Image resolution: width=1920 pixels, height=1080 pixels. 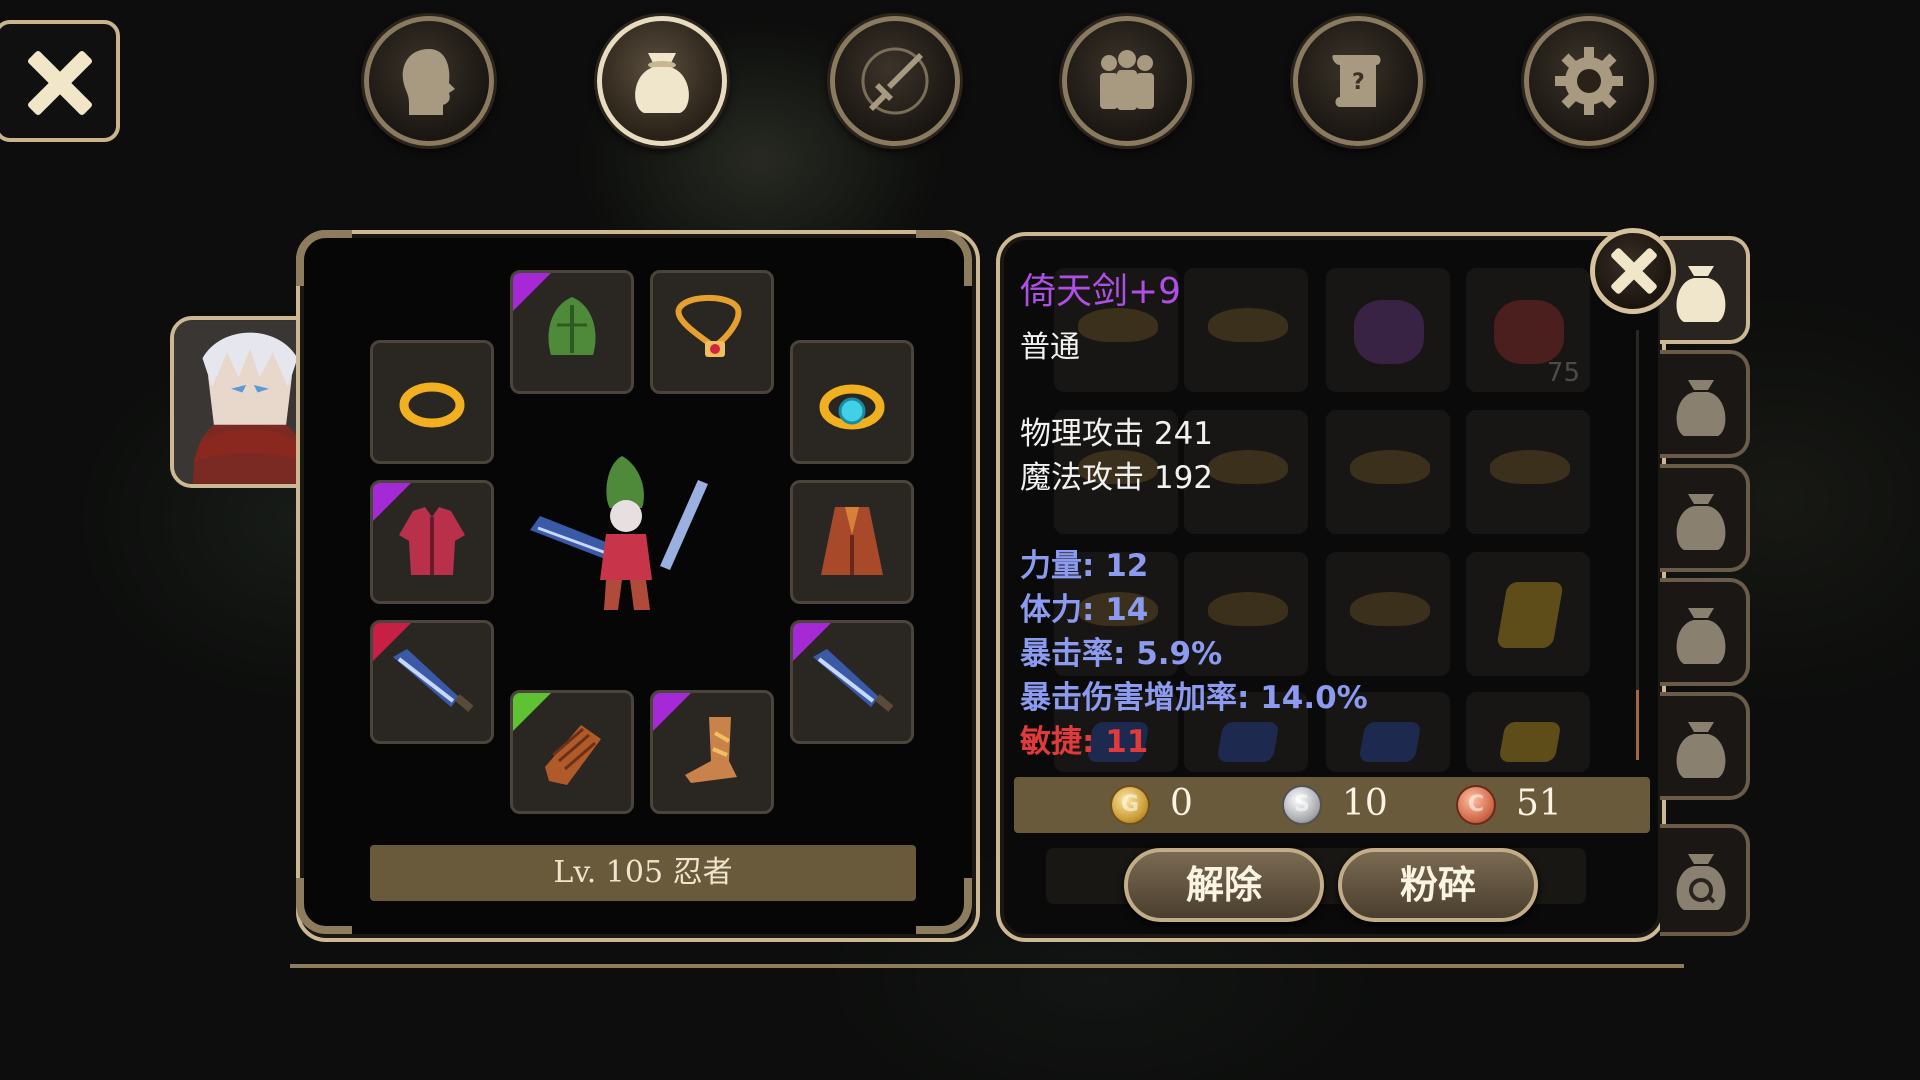 What do you see at coordinates (852, 407) in the screenshot?
I see `gem-ring-icon` at bounding box center [852, 407].